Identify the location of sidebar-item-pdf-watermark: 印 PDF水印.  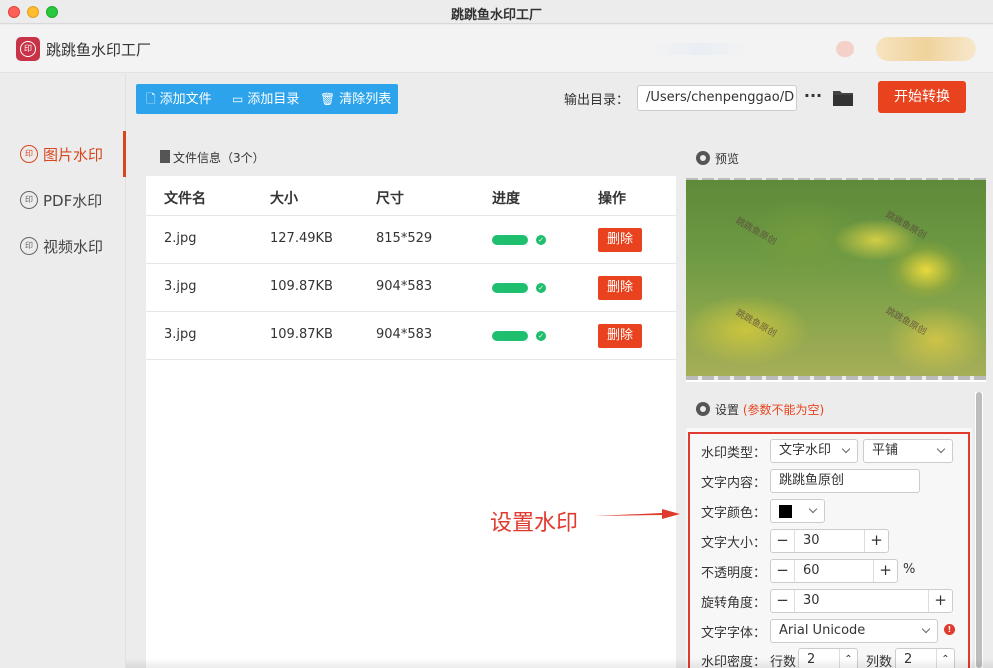
(63, 200).